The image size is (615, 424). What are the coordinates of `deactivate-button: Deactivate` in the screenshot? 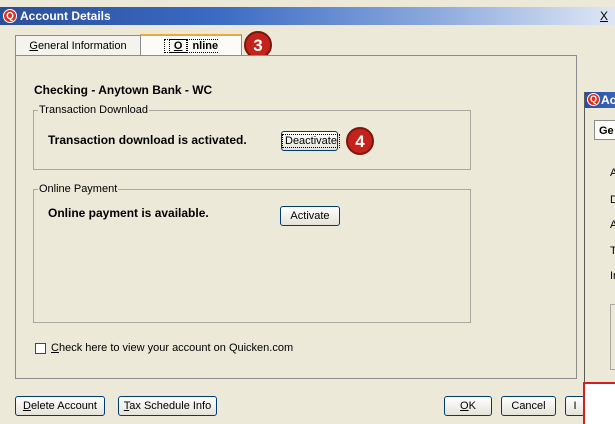 It's located at (310, 141).